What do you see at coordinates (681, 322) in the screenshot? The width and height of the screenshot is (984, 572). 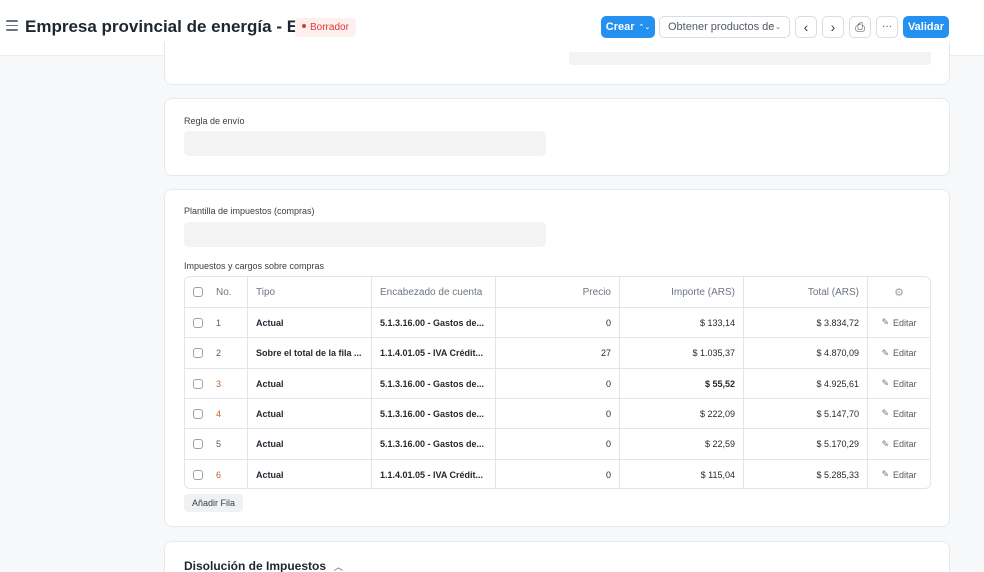 I see `row-importe: $ 133,14` at bounding box center [681, 322].